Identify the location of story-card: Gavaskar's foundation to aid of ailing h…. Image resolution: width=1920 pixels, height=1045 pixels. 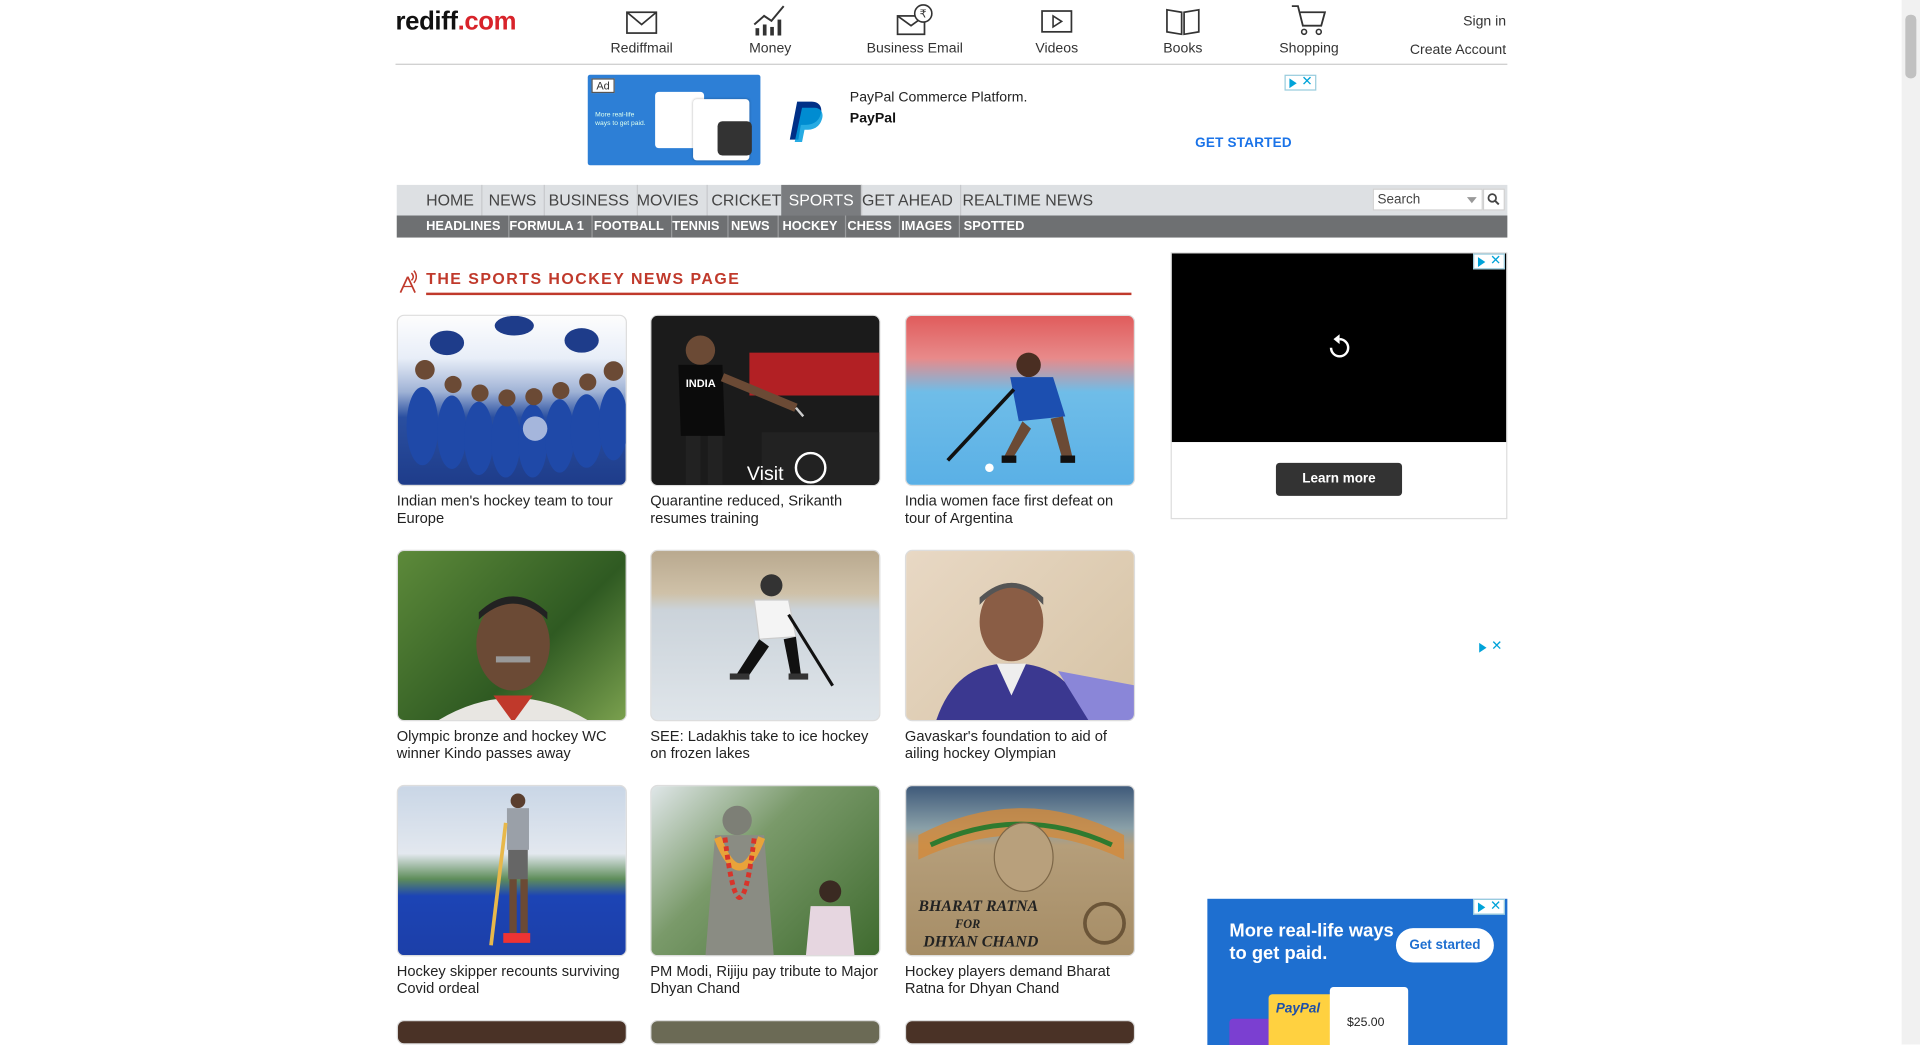
(1020, 655).